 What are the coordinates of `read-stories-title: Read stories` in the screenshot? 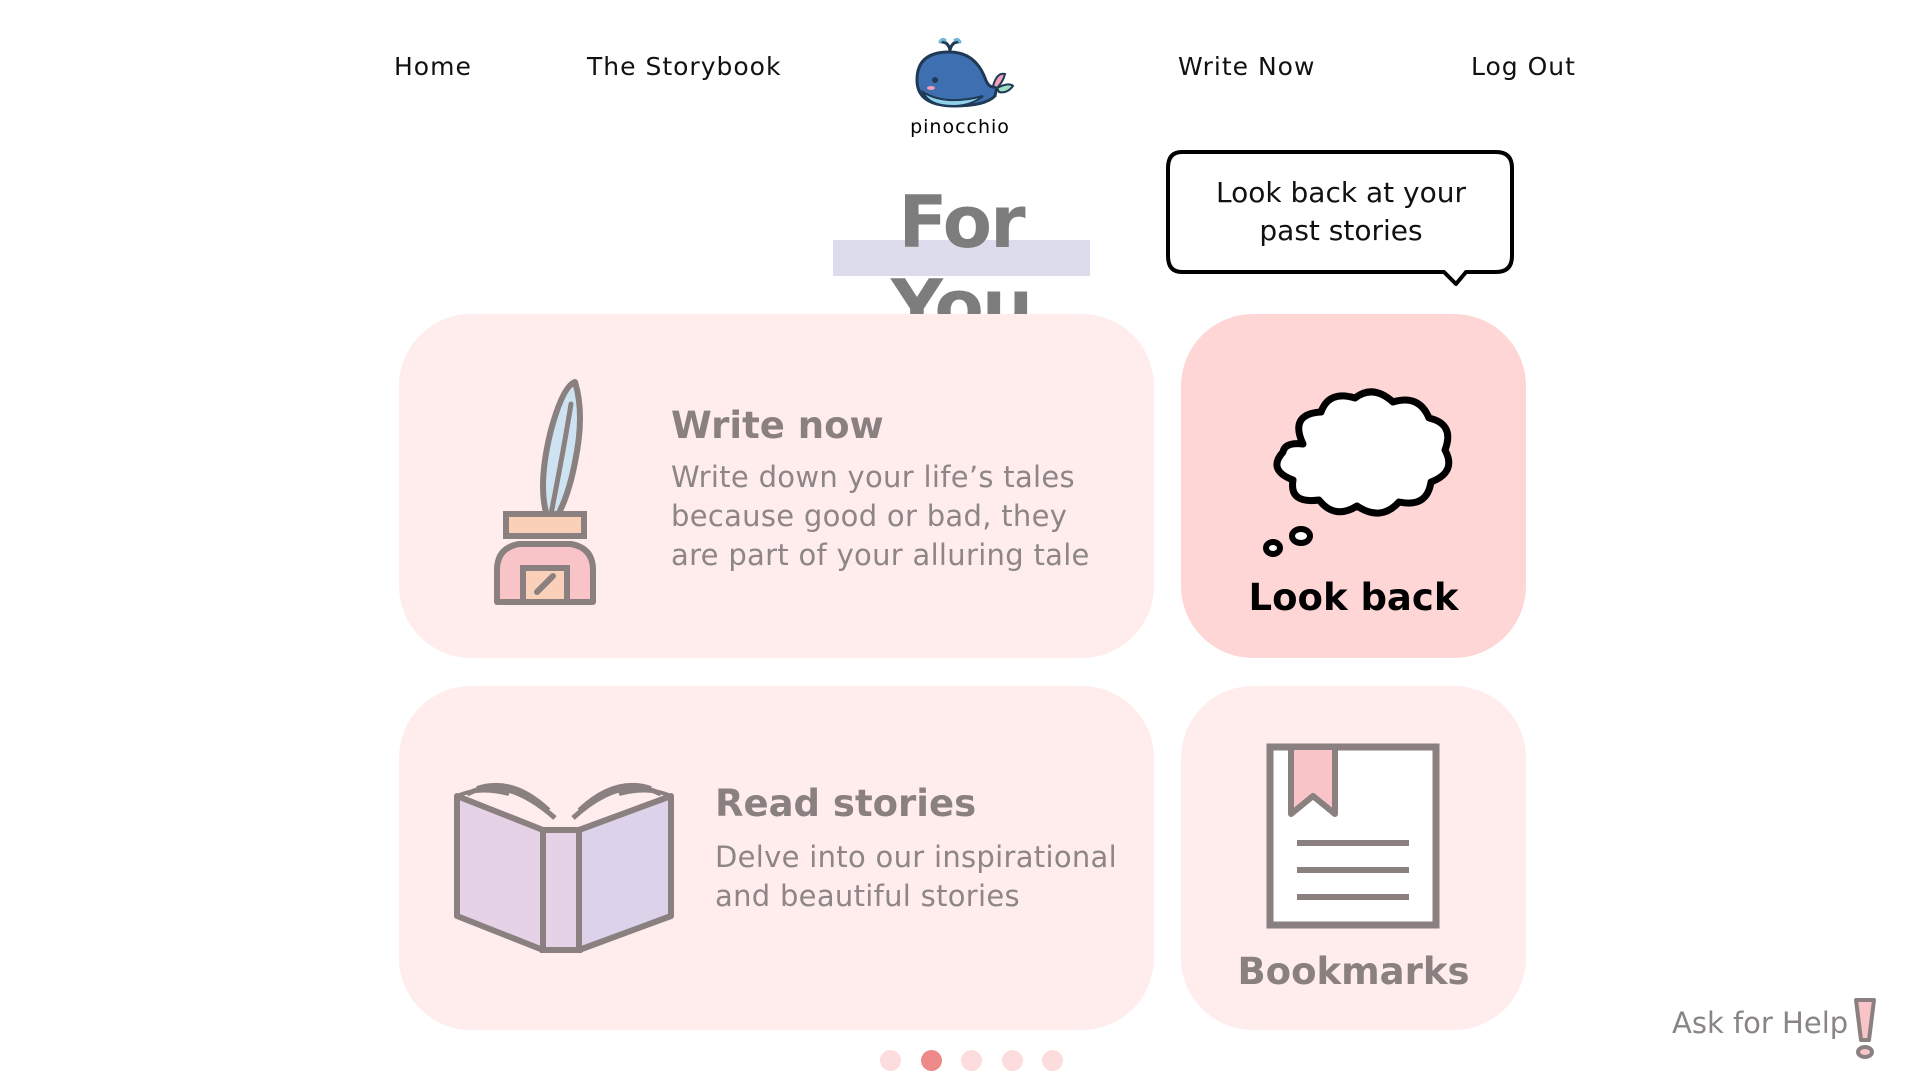 It's located at (846, 803).